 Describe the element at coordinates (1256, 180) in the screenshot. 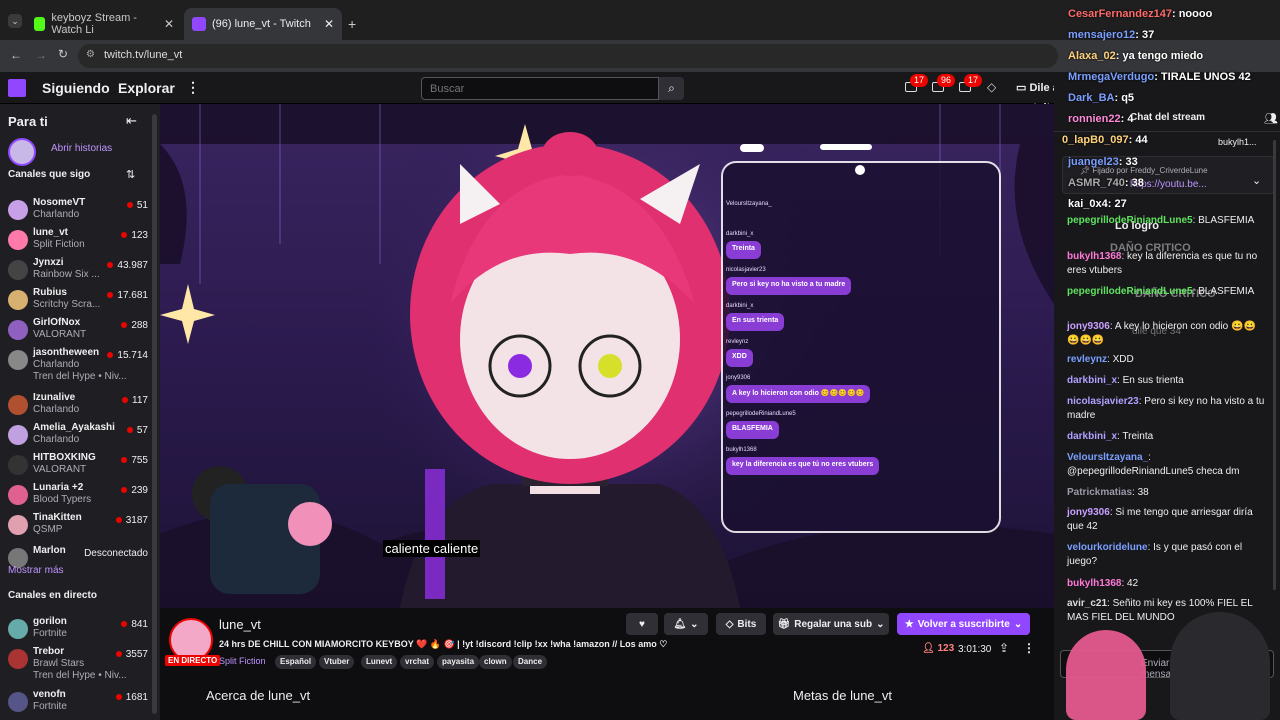

I see `chevron-down-icon: ⌄` at that location.